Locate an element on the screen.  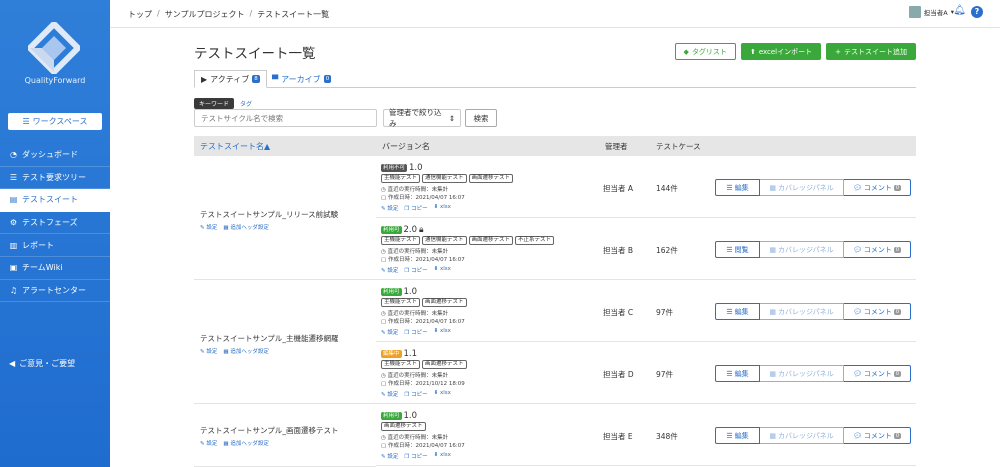
grid-icon: ▦ is located at coordinates (773, 435).